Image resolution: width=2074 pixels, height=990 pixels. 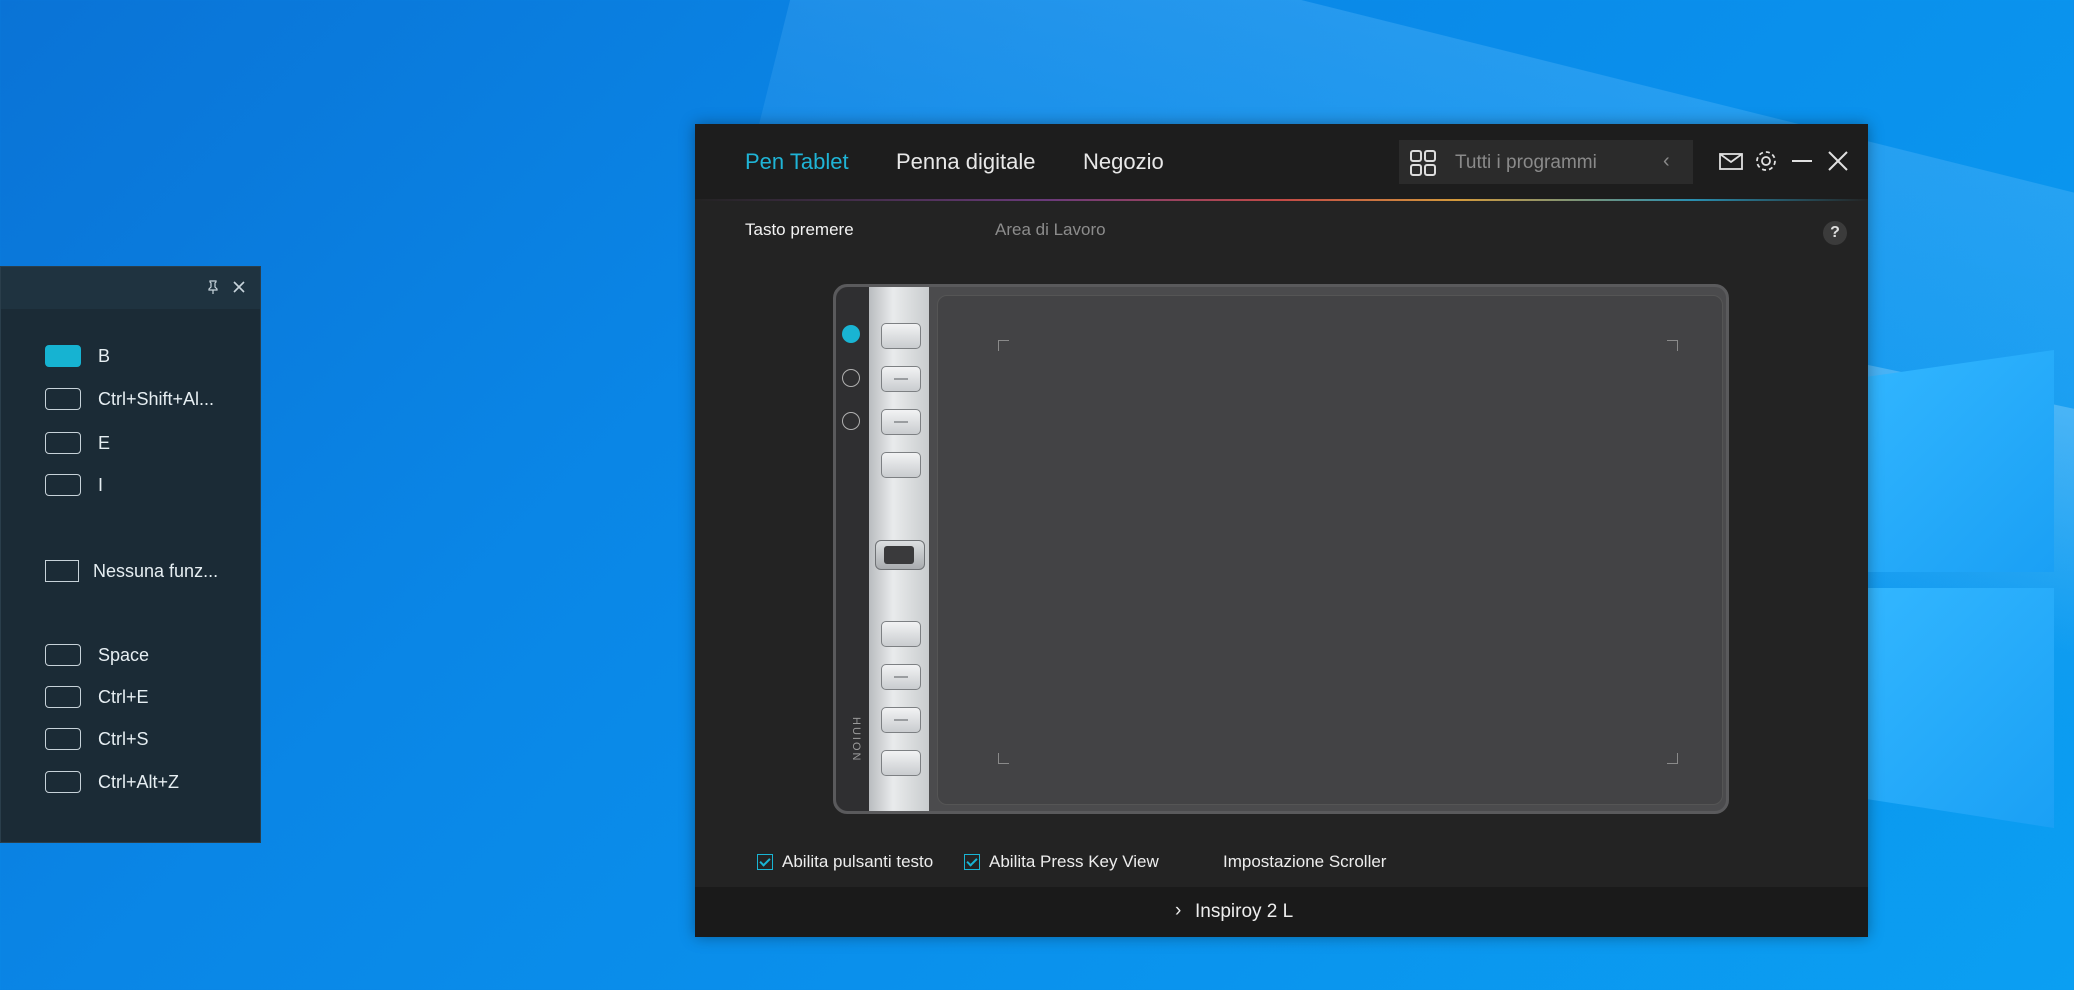 What do you see at coordinates (1050, 230) in the screenshot?
I see `subtab-work-area: Area di Lavoro` at bounding box center [1050, 230].